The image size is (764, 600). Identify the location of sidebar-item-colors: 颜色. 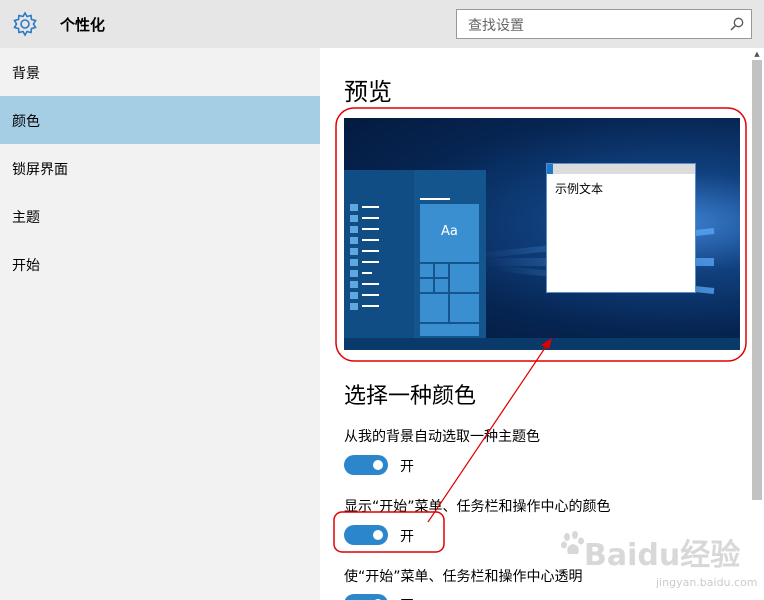
(160, 120).